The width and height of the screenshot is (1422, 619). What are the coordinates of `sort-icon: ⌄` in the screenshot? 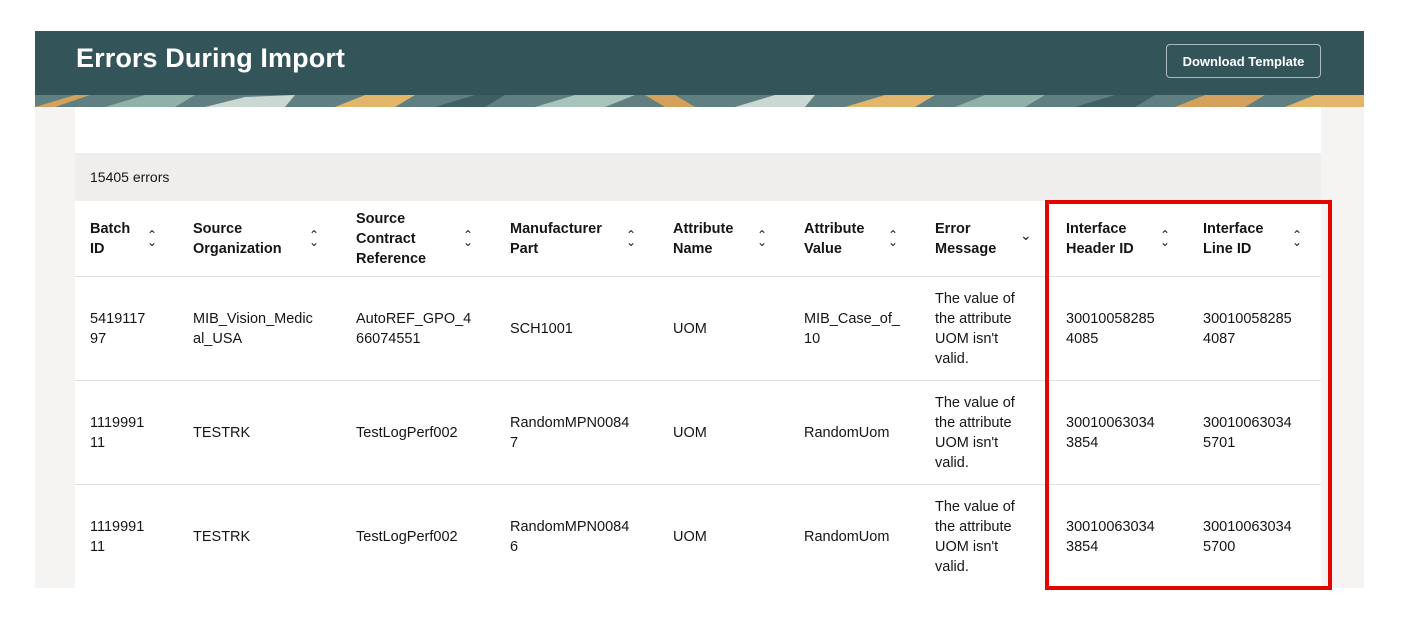 It's located at (1026, 235).